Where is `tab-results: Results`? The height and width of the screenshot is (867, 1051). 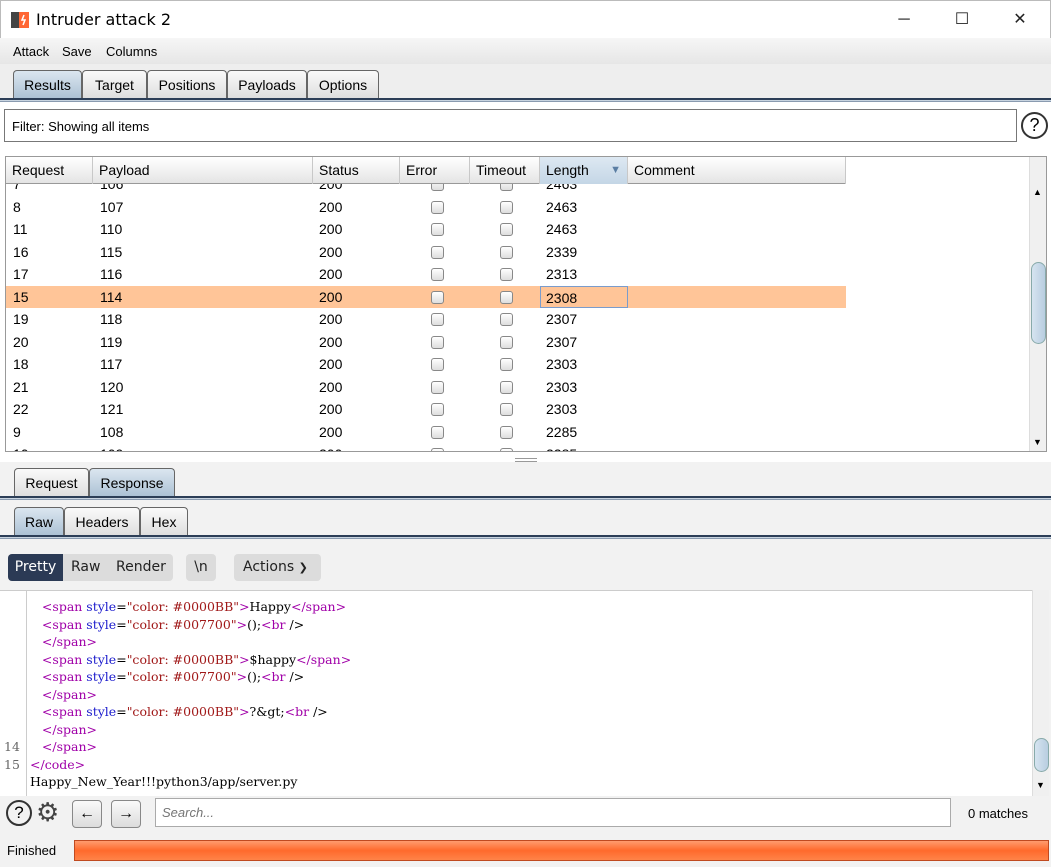 tab-results: Results is located at coordinates (47, 85).